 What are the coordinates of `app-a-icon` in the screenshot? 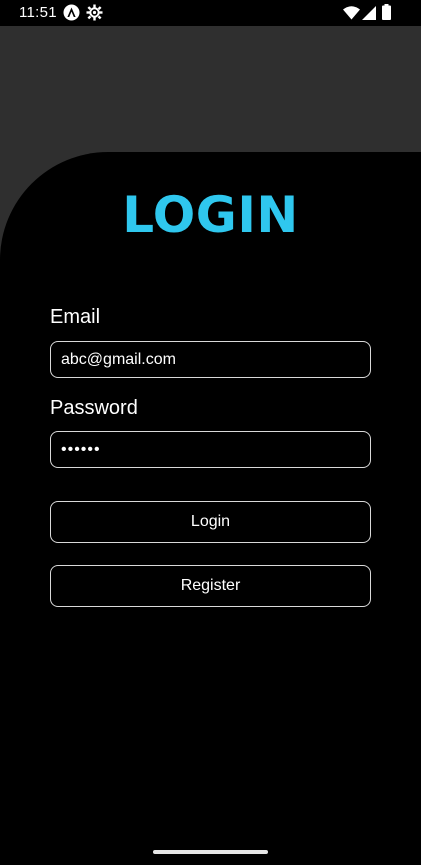 It's located at (71, 15).